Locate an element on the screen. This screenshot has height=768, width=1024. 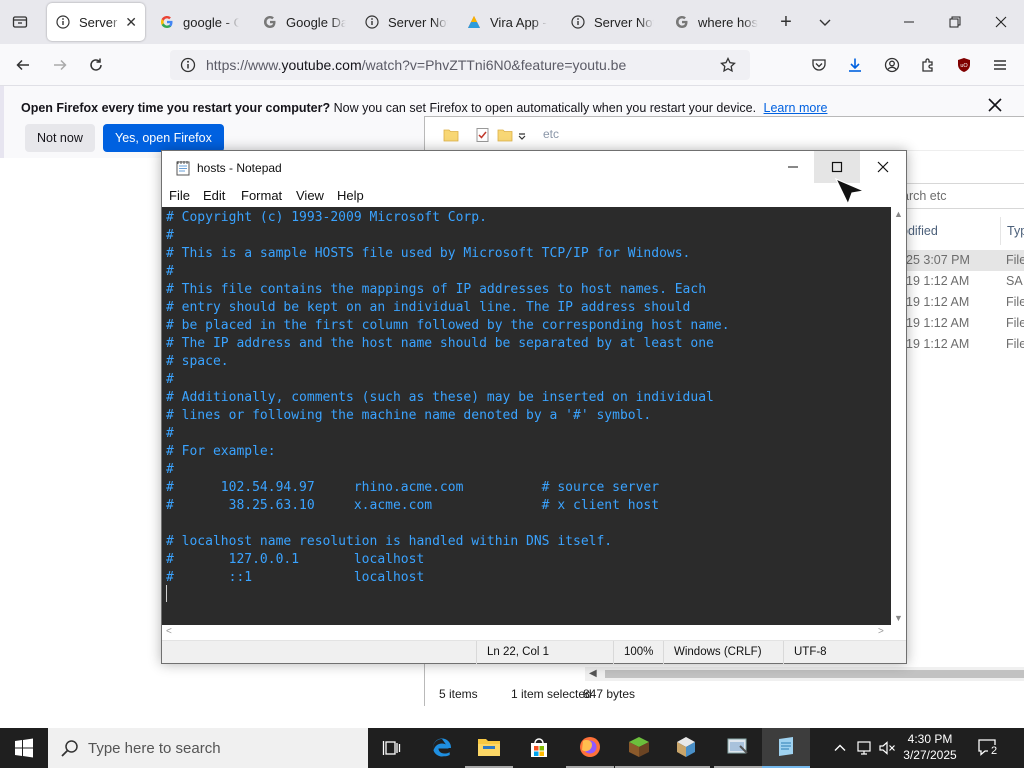
scroll-left-icon: ◀ is located at coordinates (593, 673).